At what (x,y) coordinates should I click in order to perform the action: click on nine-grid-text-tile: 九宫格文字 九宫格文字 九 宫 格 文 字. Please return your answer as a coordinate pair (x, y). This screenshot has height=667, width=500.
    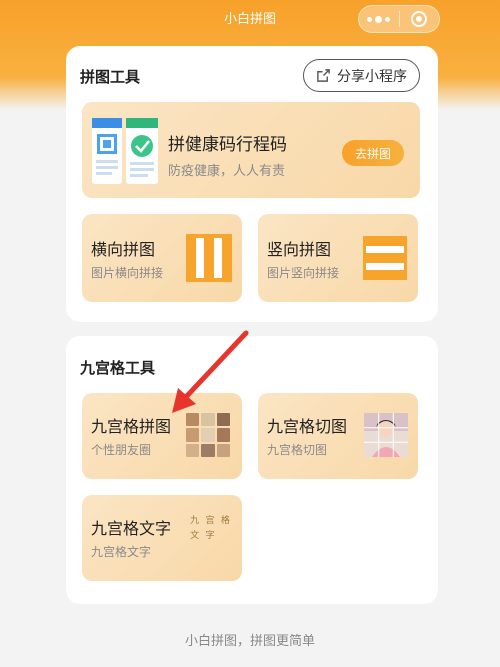
    Looking at the image, I should click on (162, 538).